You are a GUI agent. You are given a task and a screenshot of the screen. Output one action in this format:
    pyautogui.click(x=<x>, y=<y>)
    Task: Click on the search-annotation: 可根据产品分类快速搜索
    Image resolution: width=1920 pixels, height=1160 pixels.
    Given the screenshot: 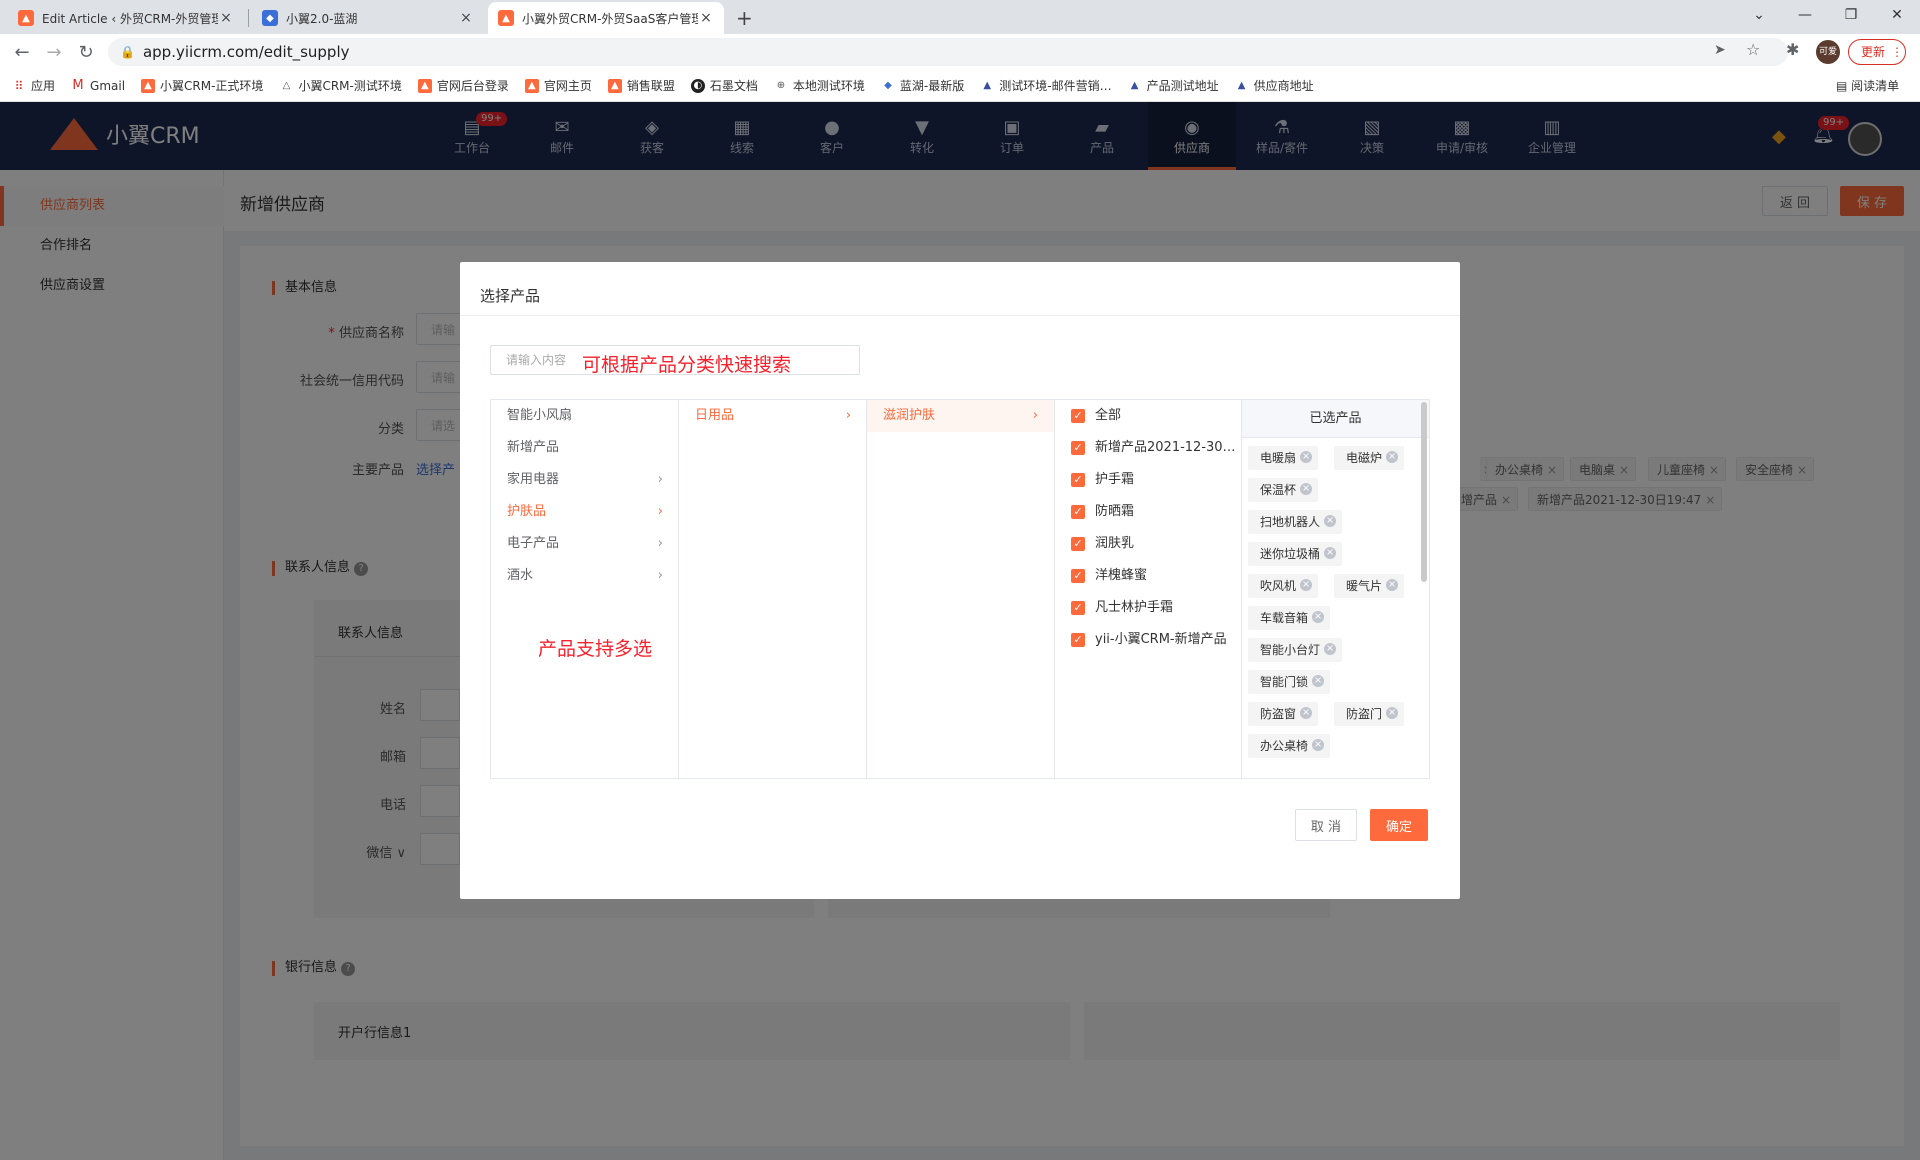 What is the action you would take?
    pyautogui.click(x=687, y=365)
    